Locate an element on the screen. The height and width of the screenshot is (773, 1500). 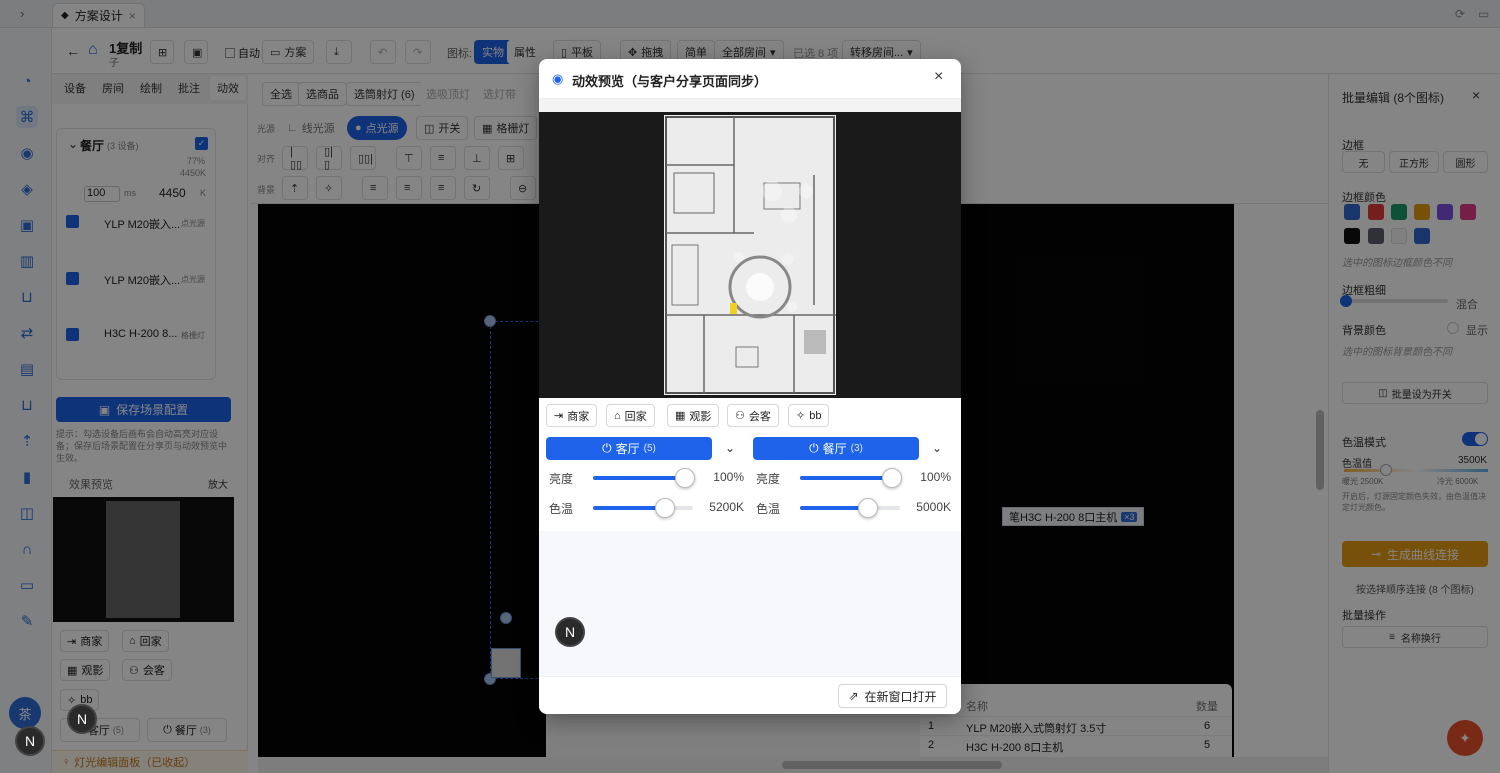
room-power-button-living: ⏻ 客厅 (5) is located at coordinates (629, 448).